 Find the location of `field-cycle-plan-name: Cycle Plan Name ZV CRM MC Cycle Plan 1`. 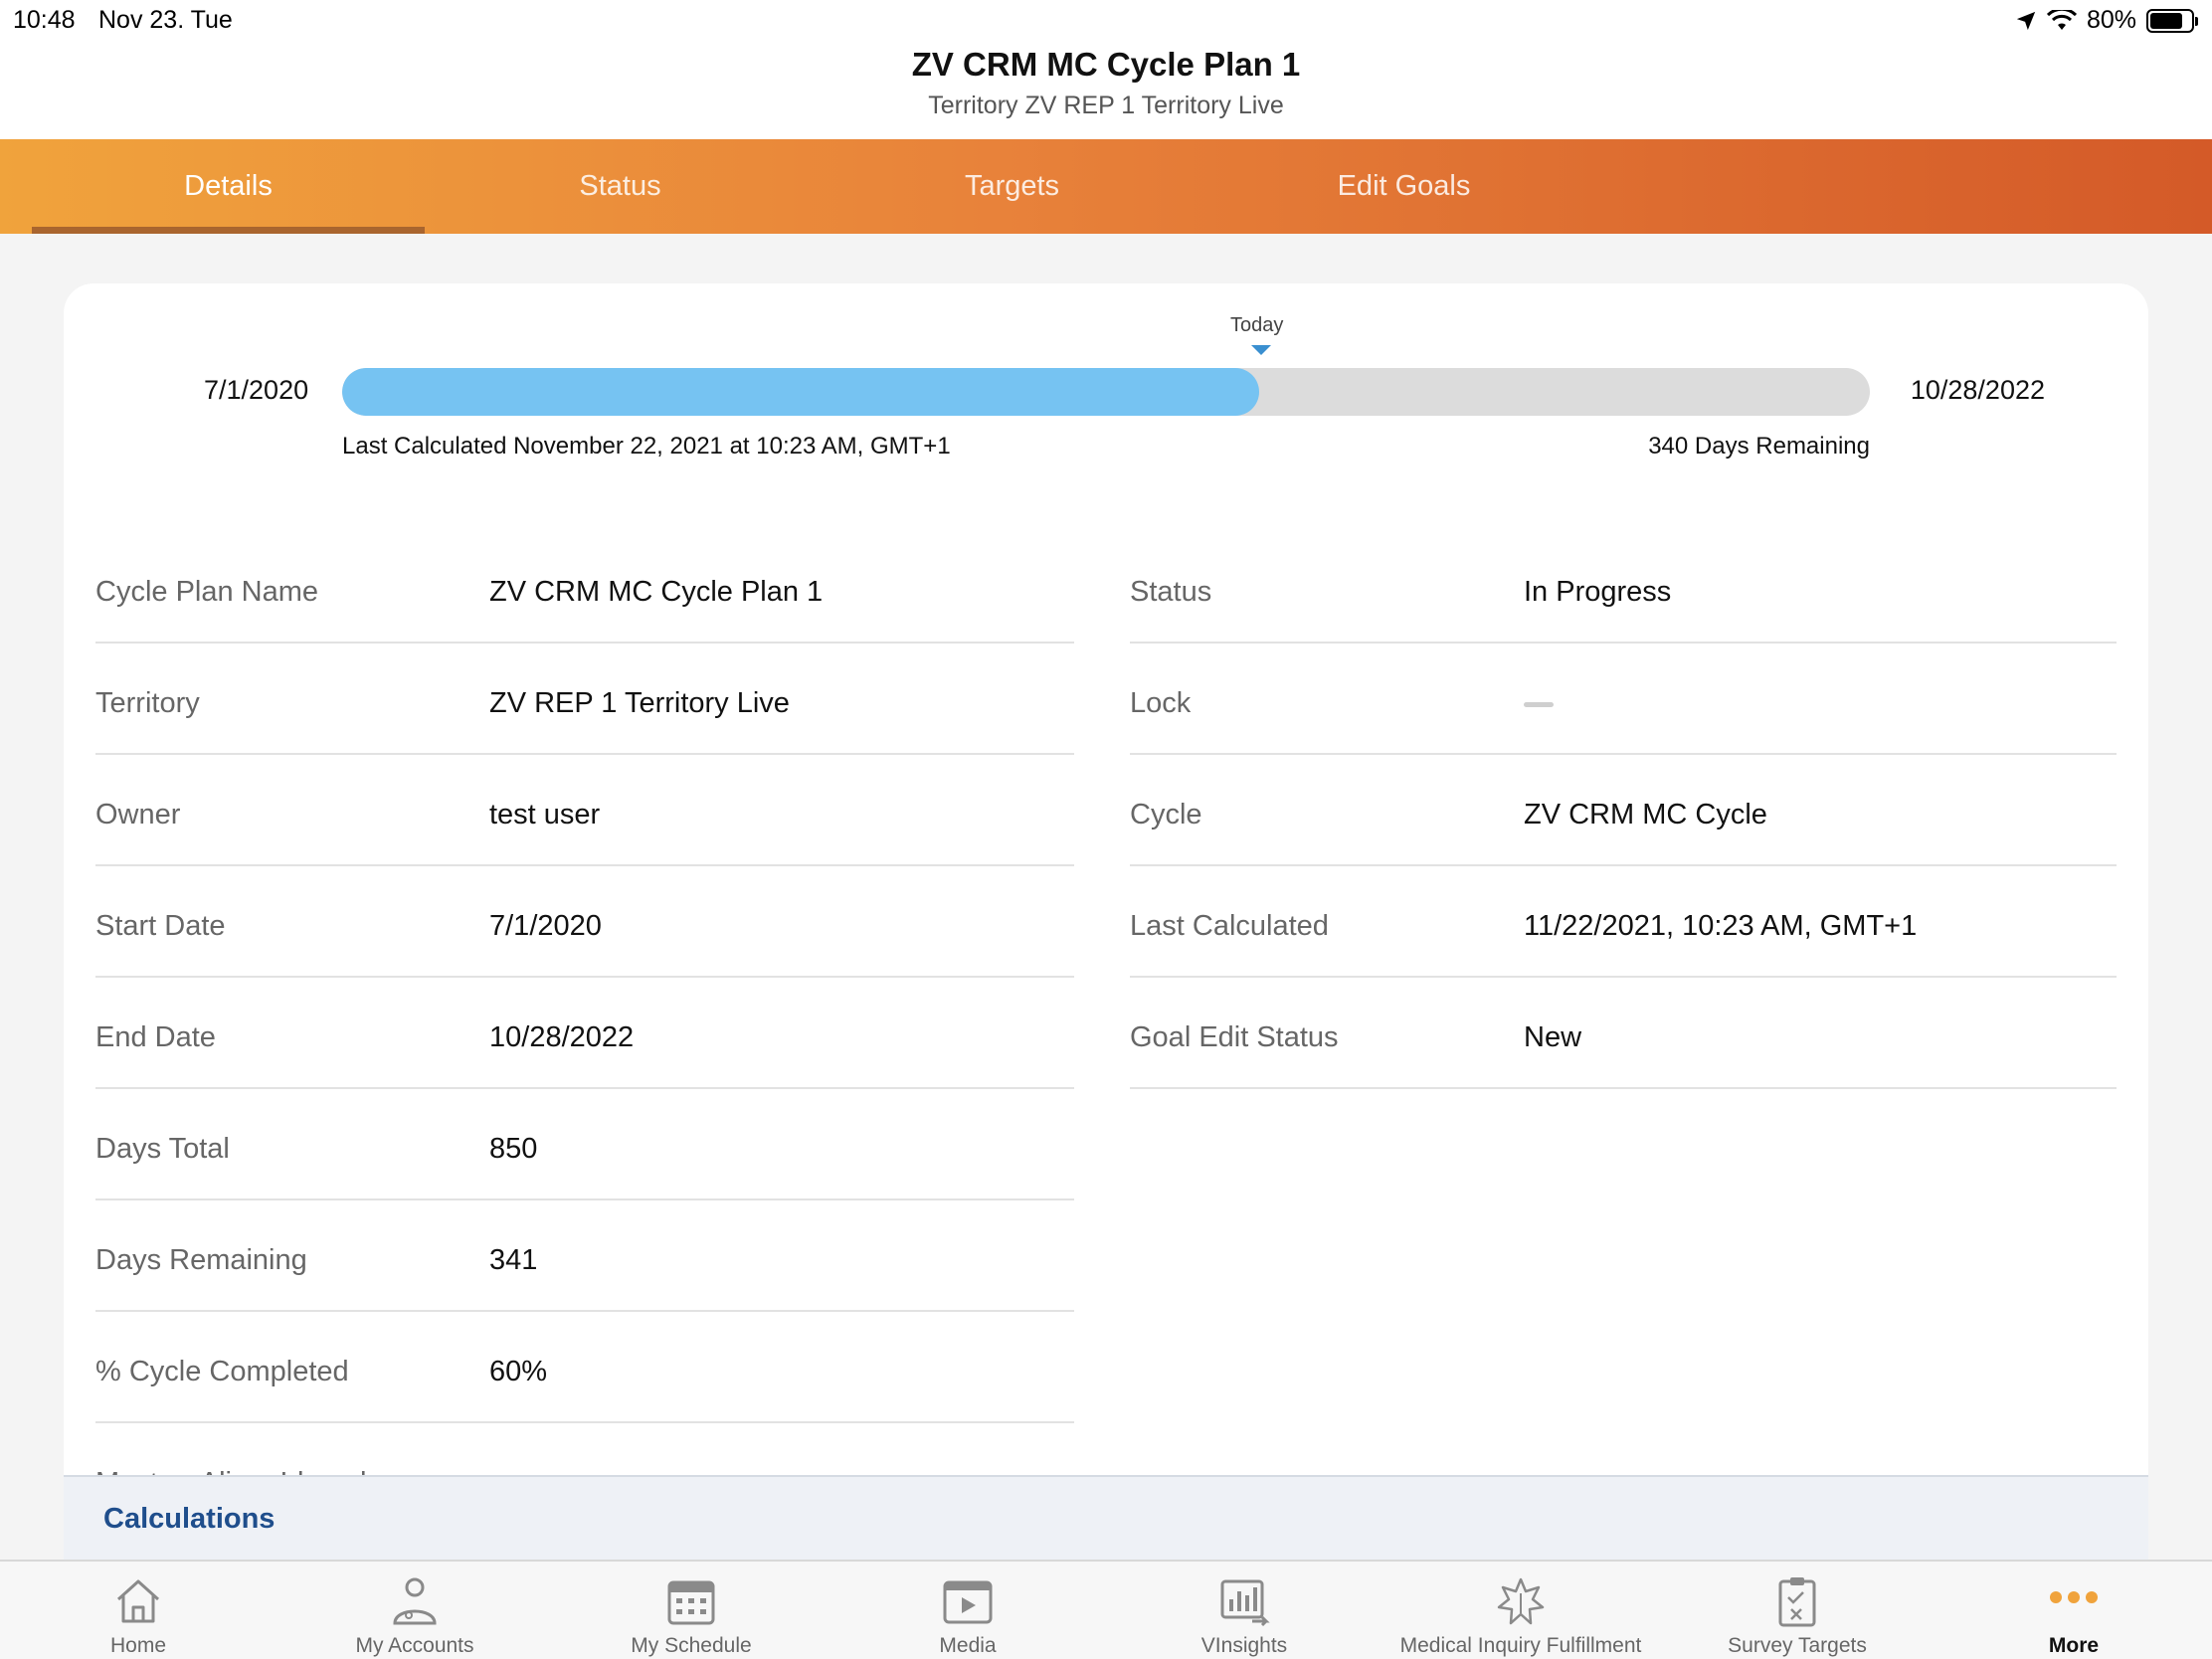

field-cycle-plan-name: Cycle Plan Name ZV CRM MC Cycle Plan 1 is located at coordinates (584, 588).